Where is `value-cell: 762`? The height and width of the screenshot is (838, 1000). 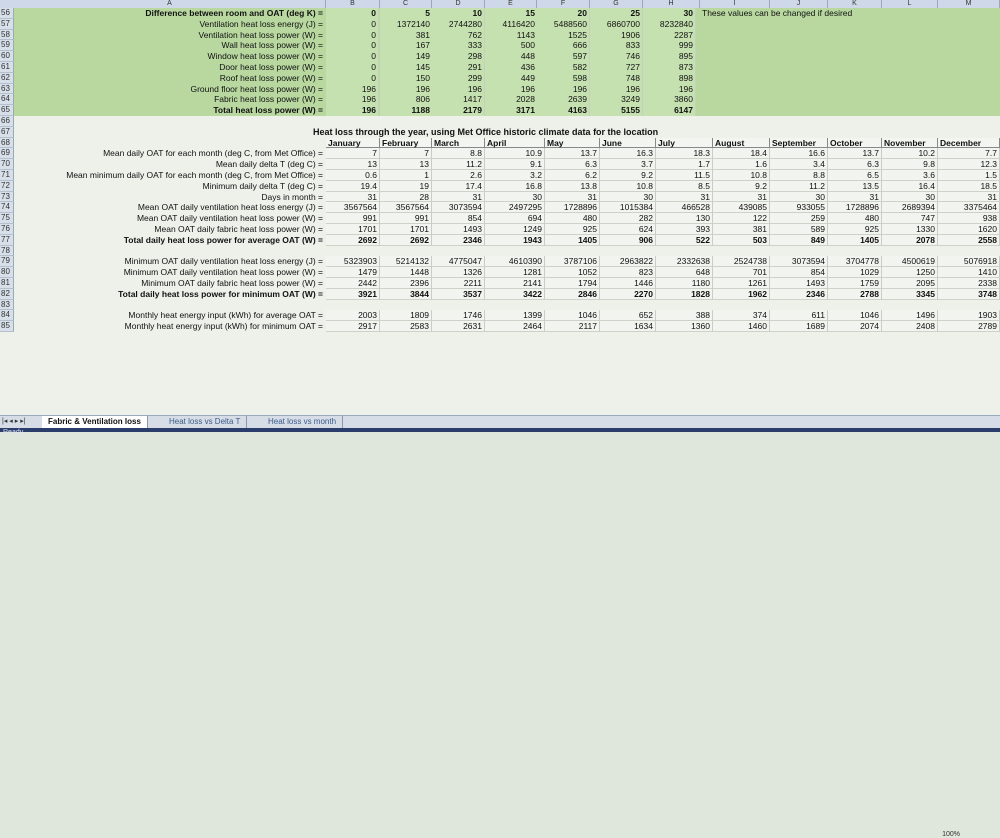 value-cell: 762 is located at coordinates (458, 35).